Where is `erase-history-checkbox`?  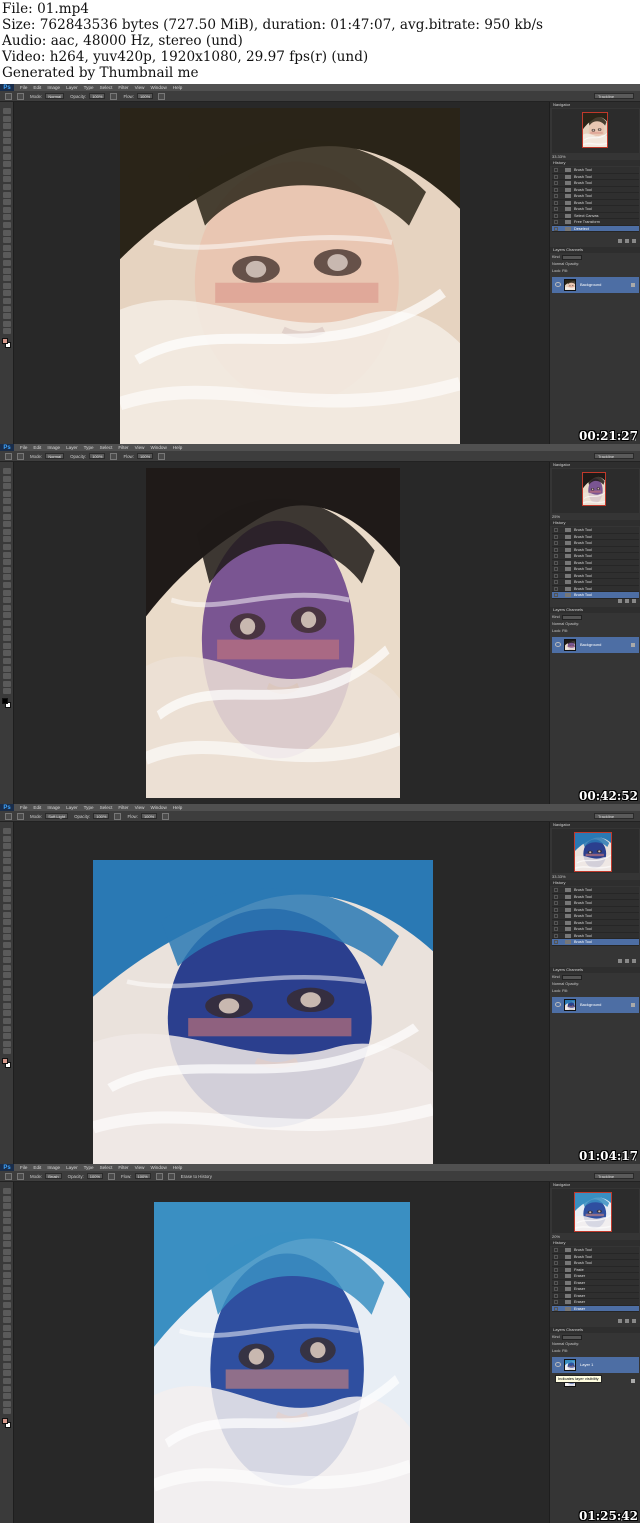 erase-history-checkbox is located at coordinates (171, 1176).